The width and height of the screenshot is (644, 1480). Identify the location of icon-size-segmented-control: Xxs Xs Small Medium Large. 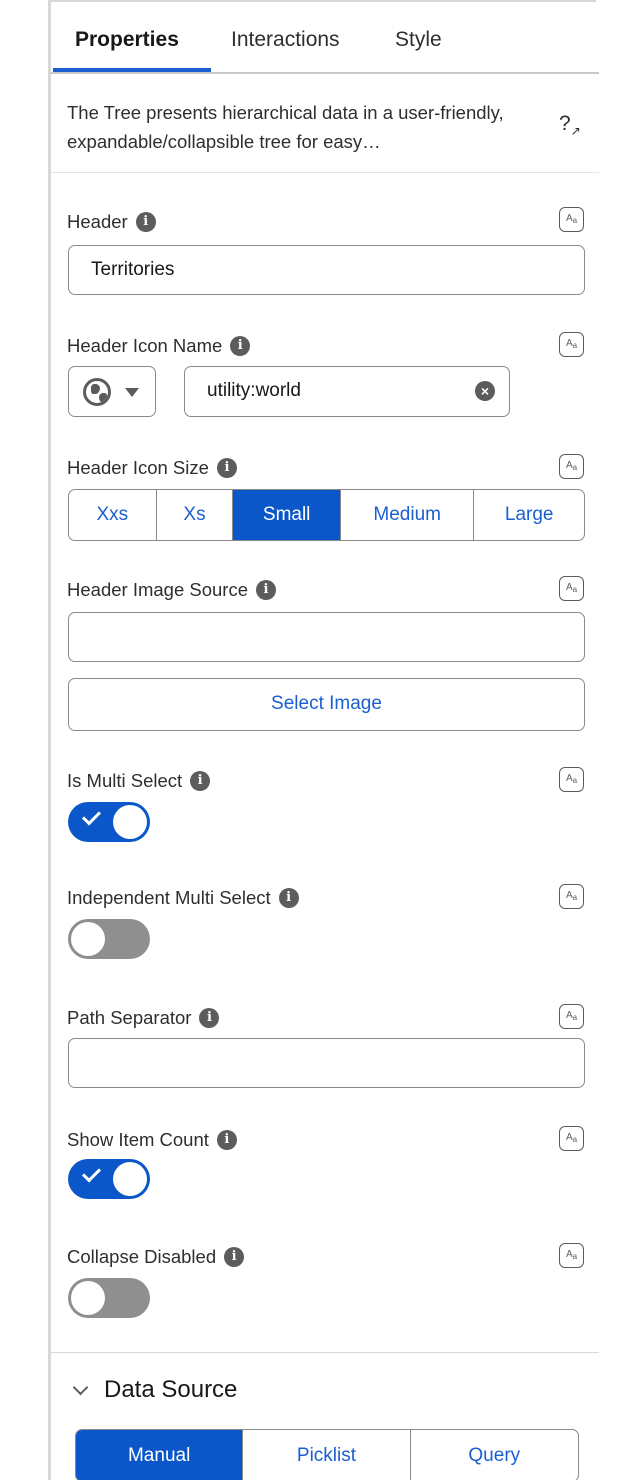
(326, 515).